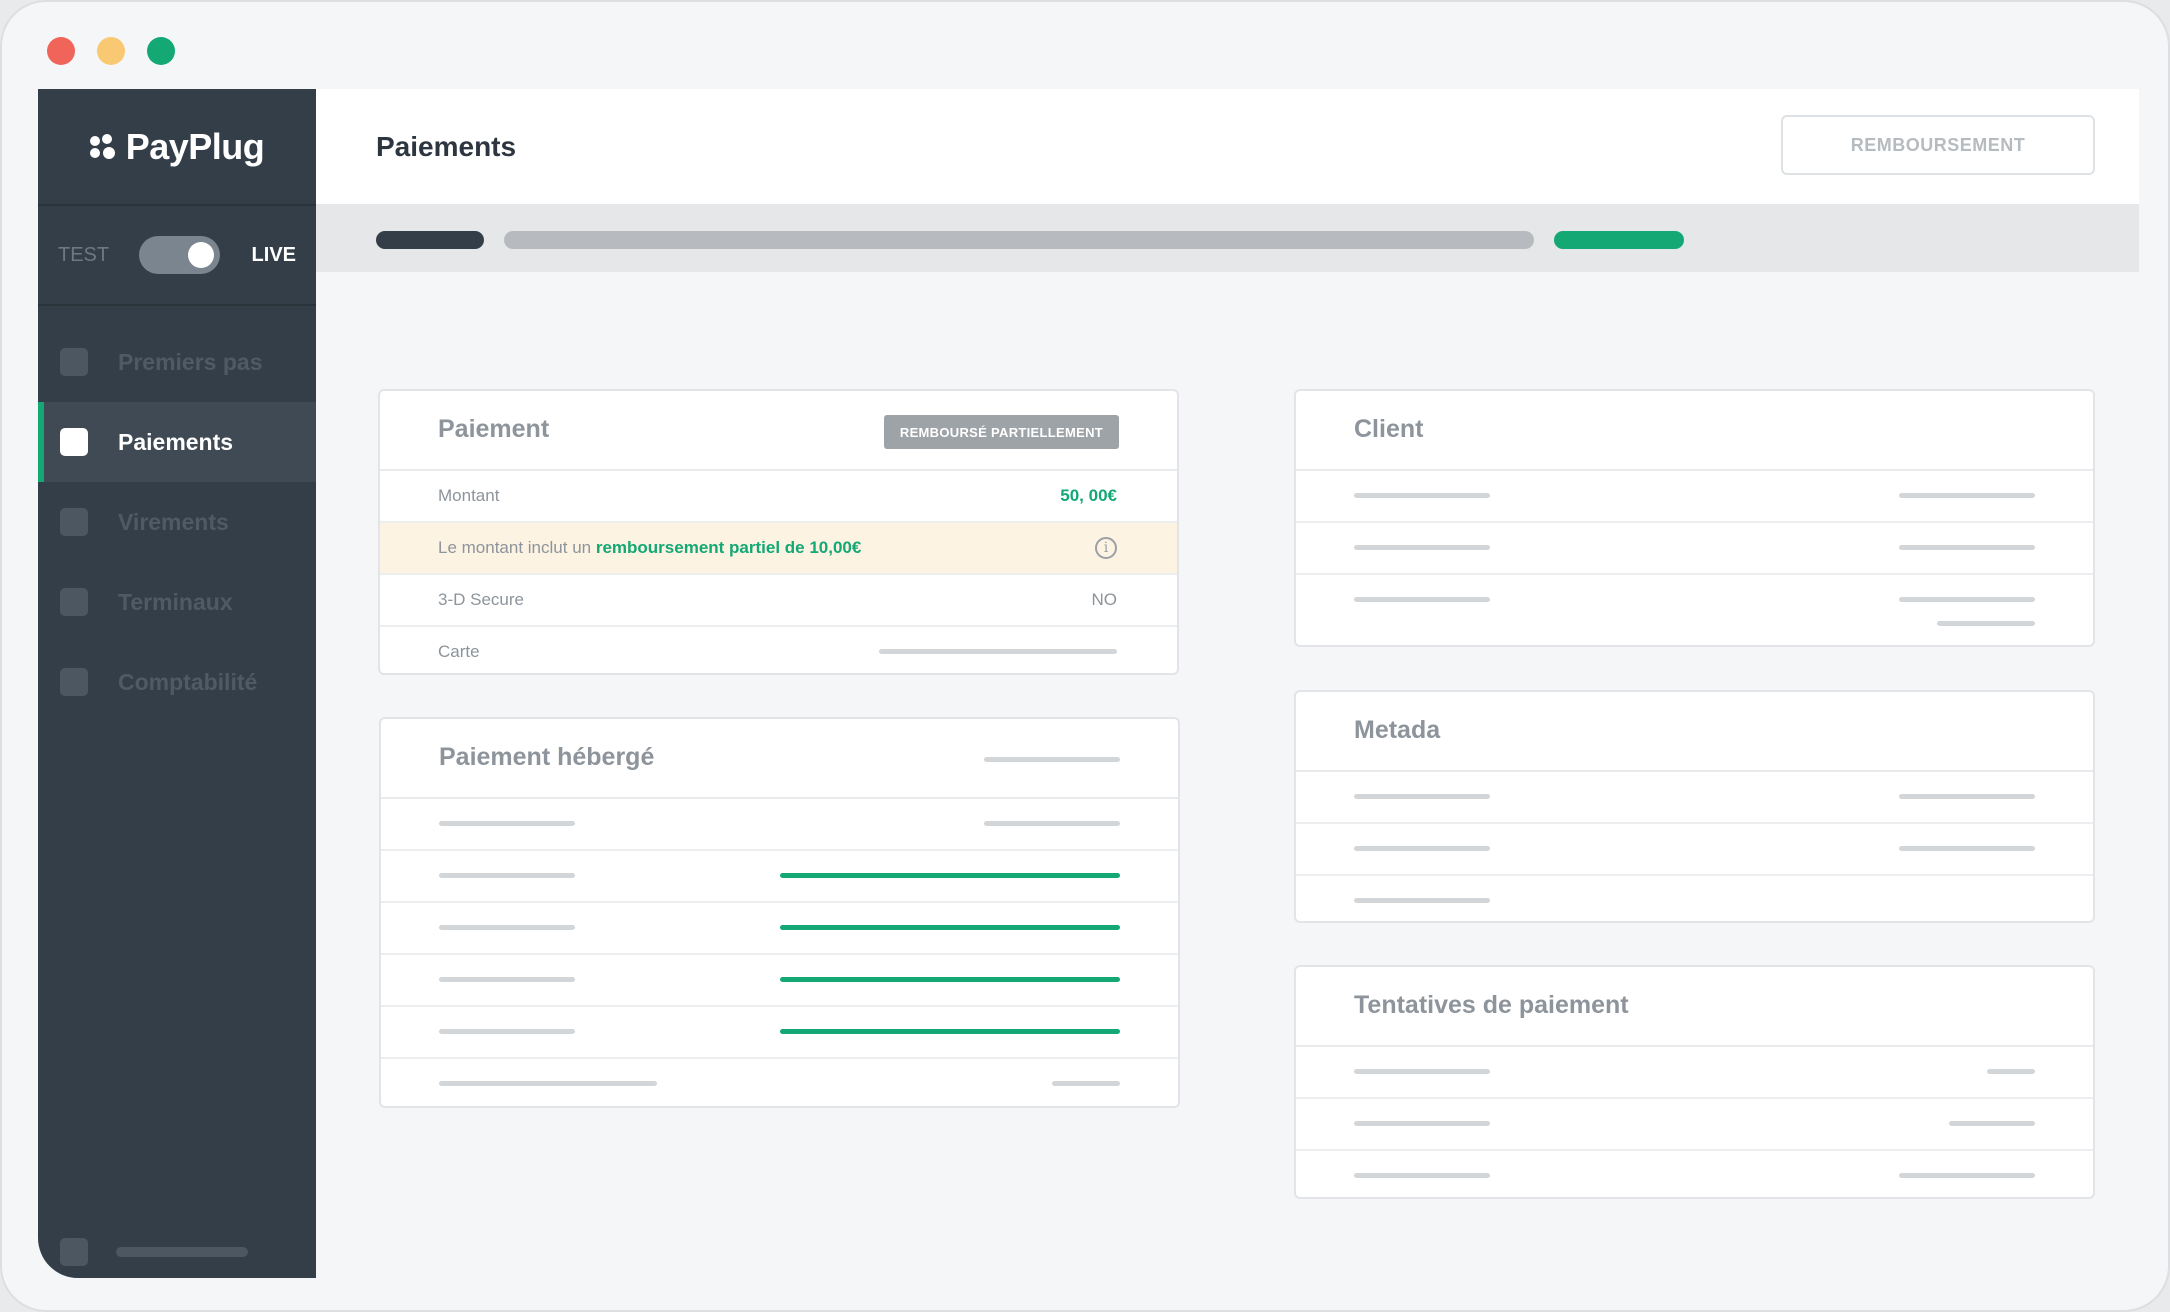  I want to click on payment-attempts-card: Tentatives de paiement, so click(1694, 1082).